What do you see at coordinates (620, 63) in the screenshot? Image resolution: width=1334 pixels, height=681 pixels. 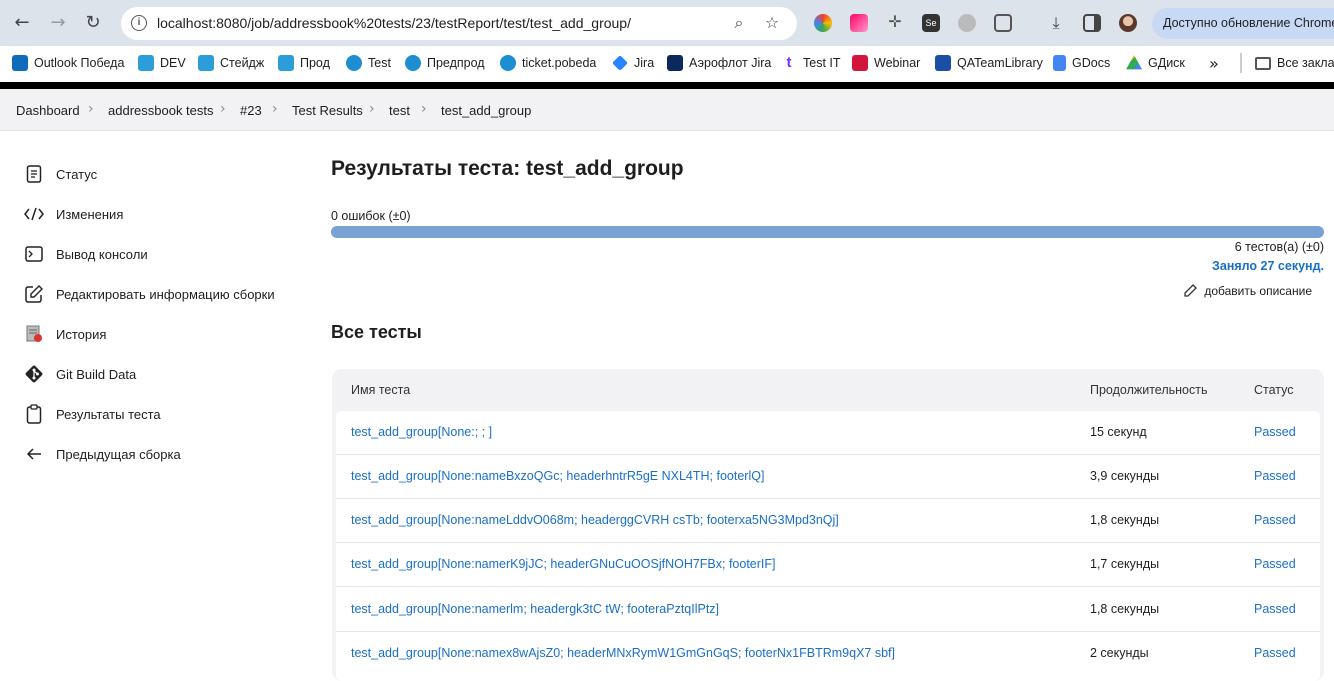 I see `jira-icon` at bounding box center [620, 63].